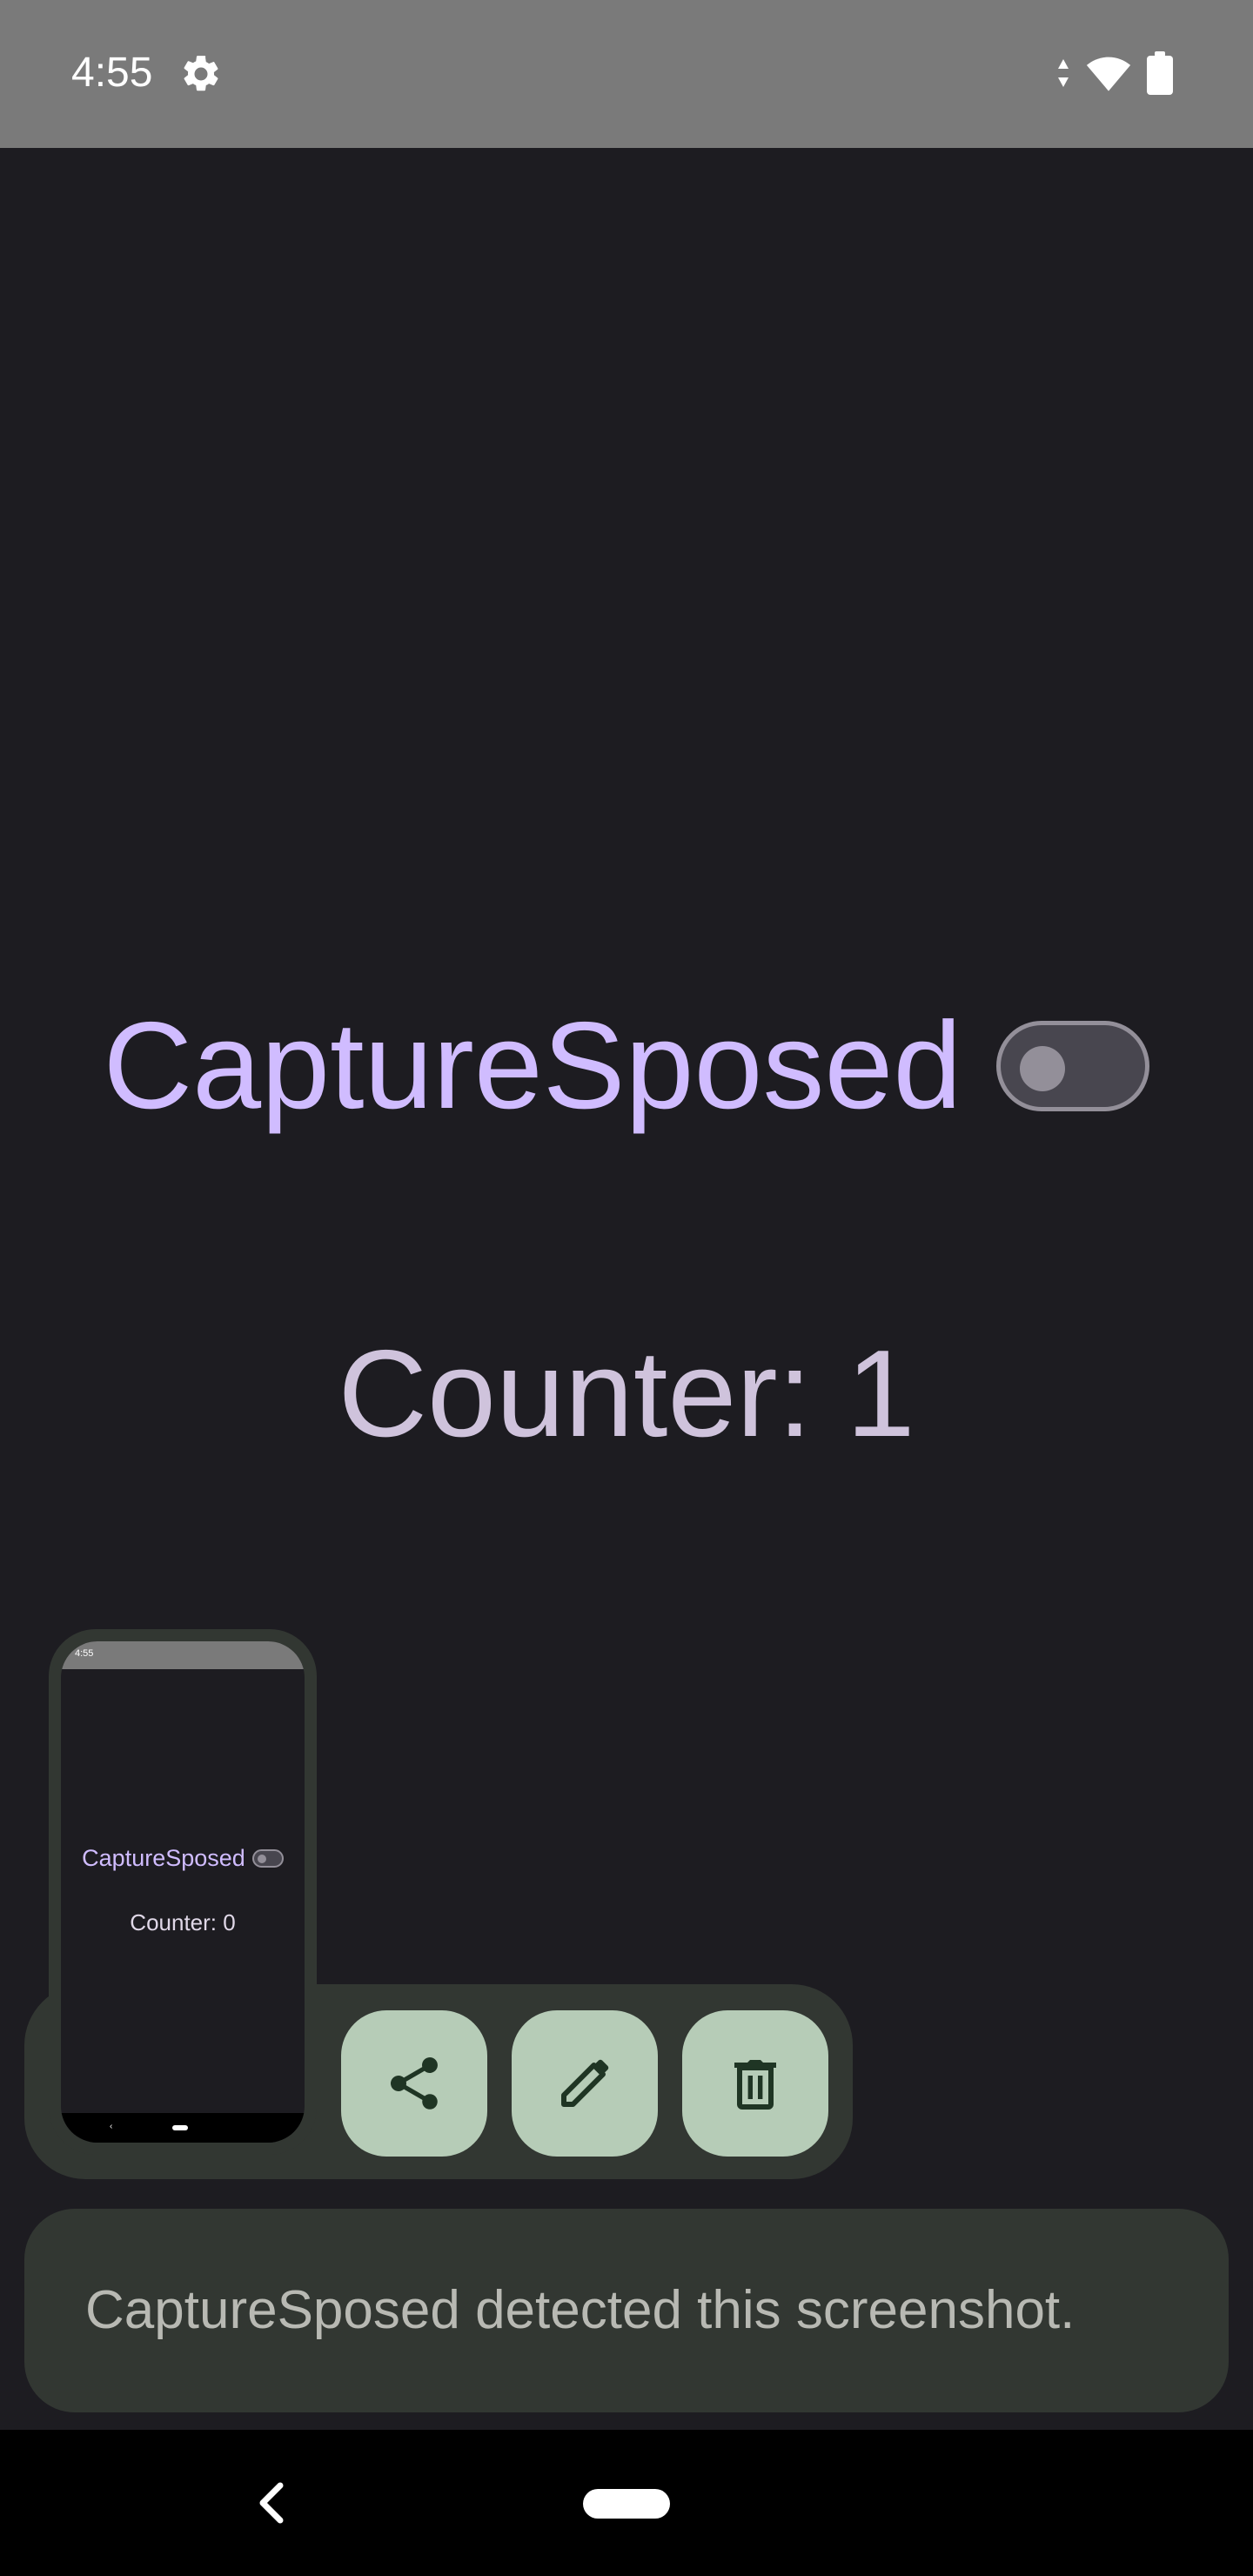 This screenshot has height=2576, width=1253. Describe the element at coordinates (183, 1655) in the screenshot. I see `thumbnail-status-bar: 4:55` at that location.